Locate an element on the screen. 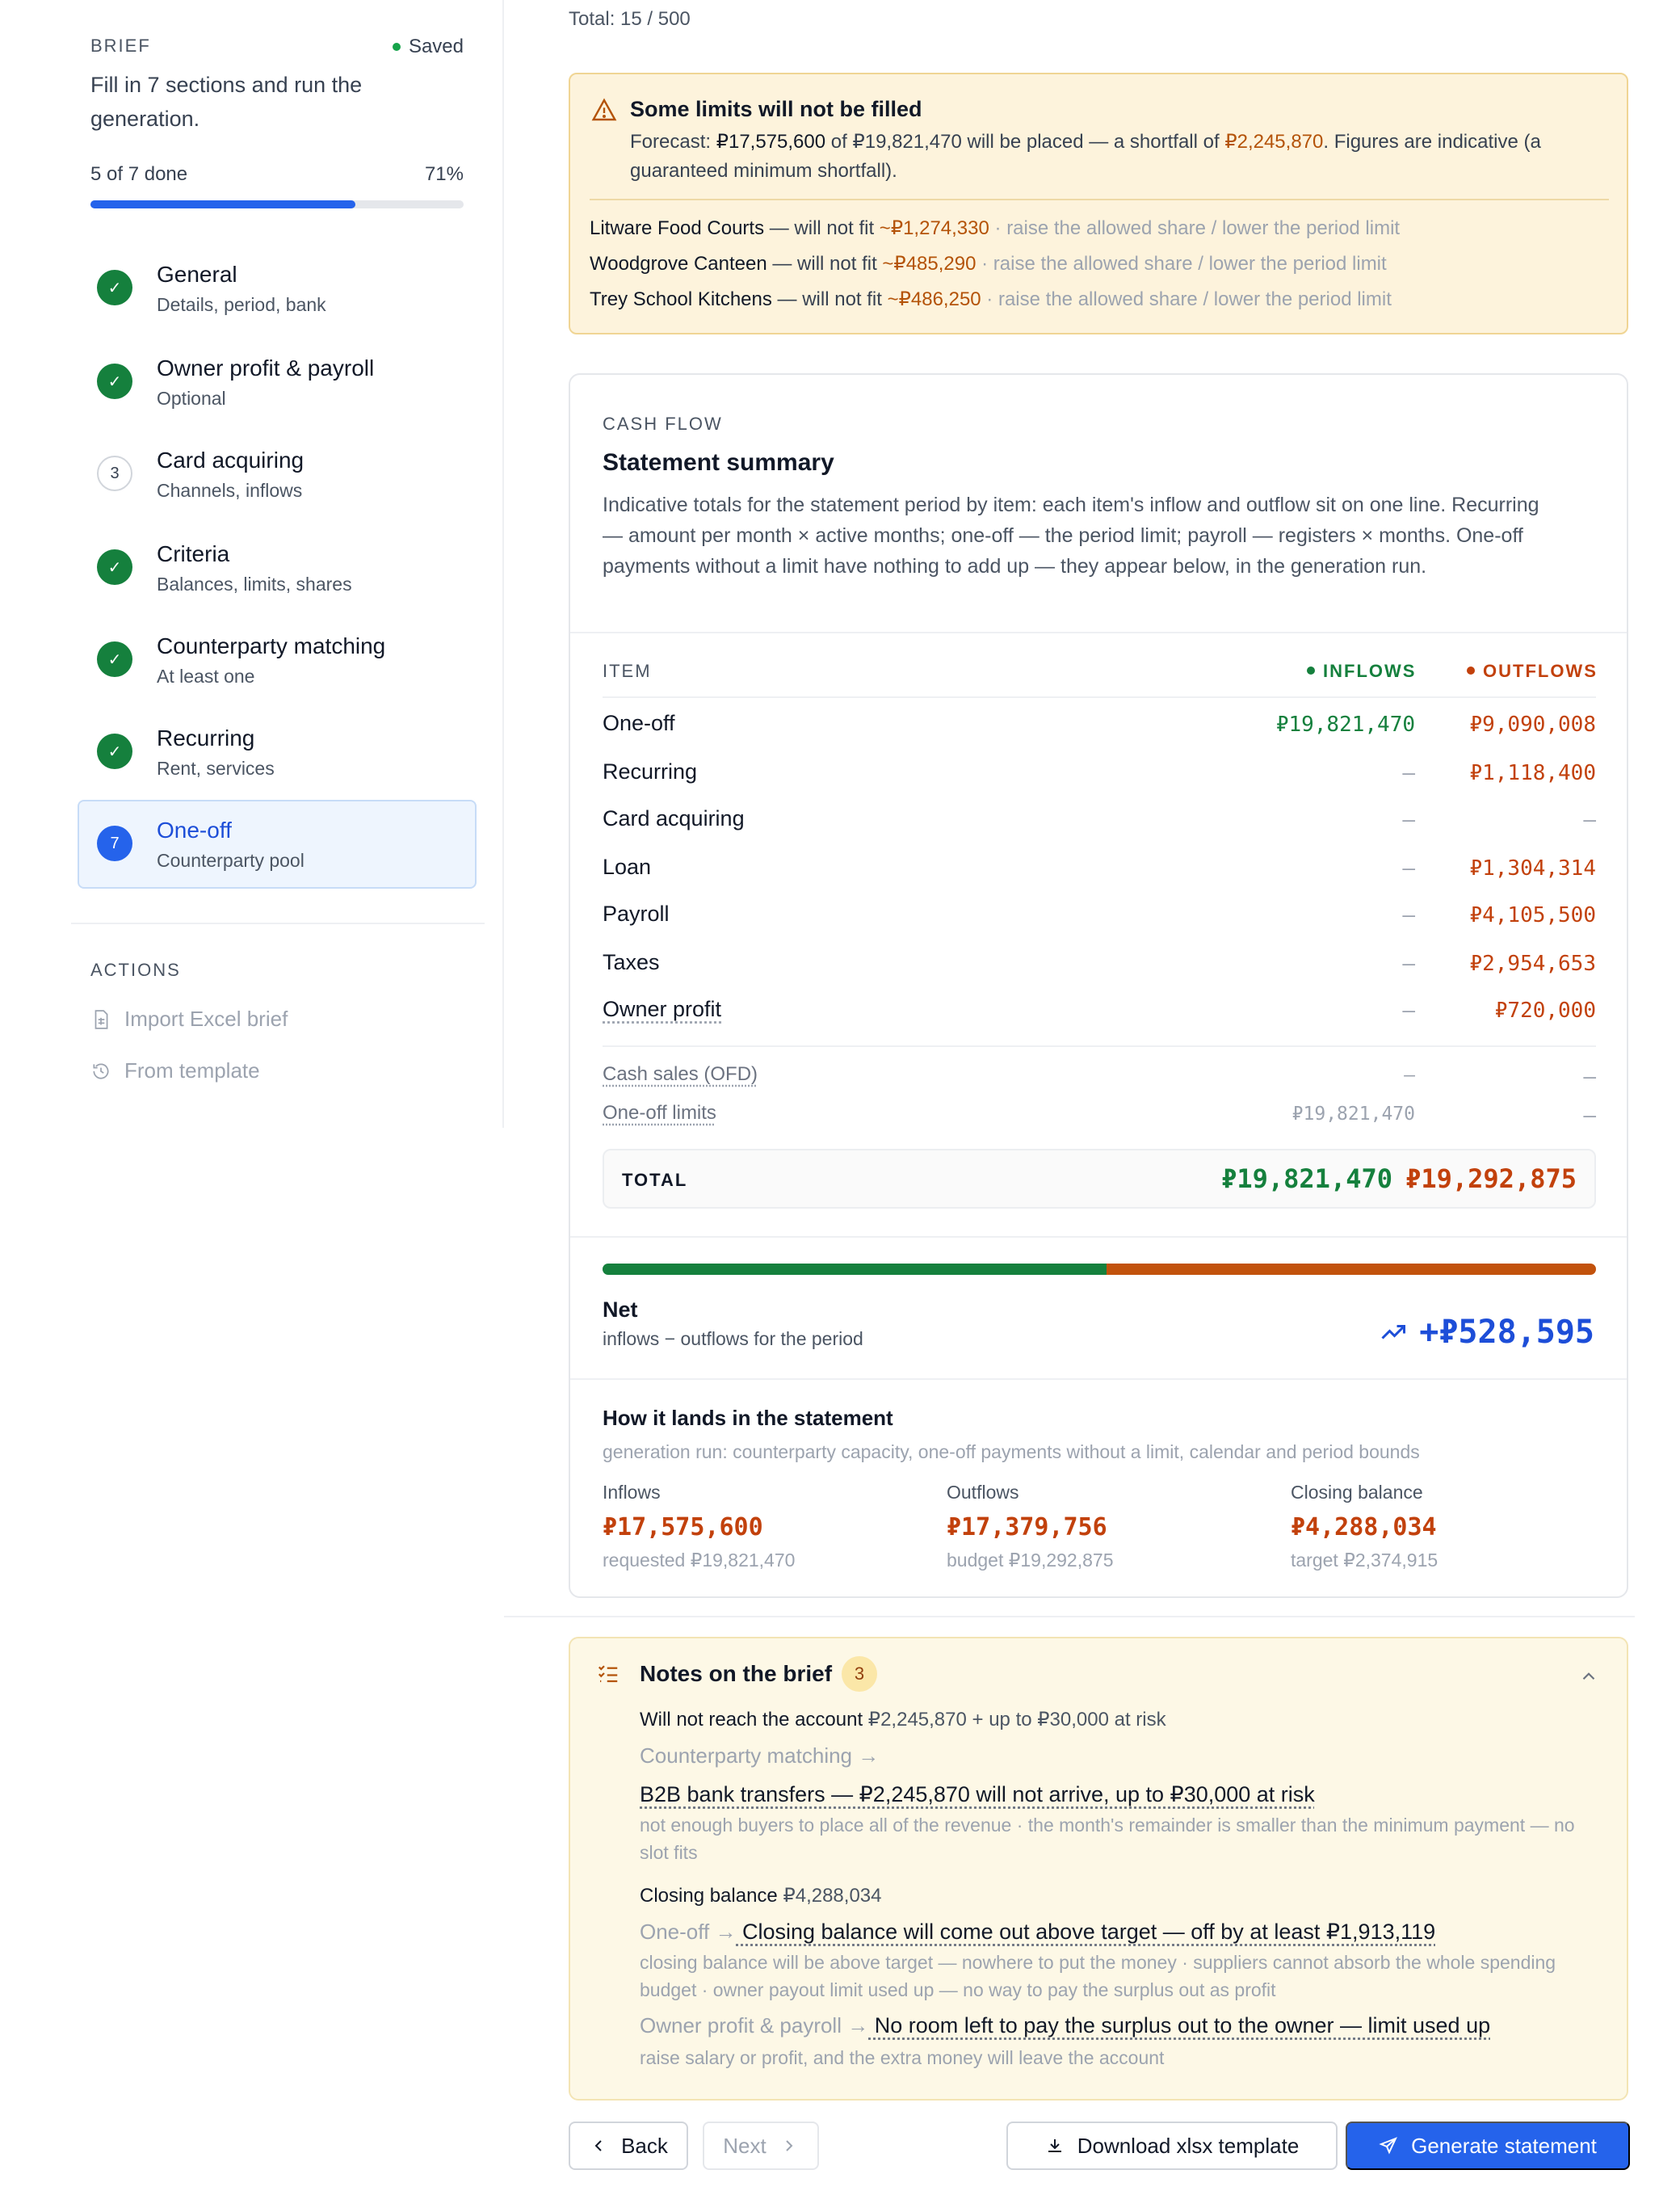  chevron-right-icon is located at coordinates (789, 2145).